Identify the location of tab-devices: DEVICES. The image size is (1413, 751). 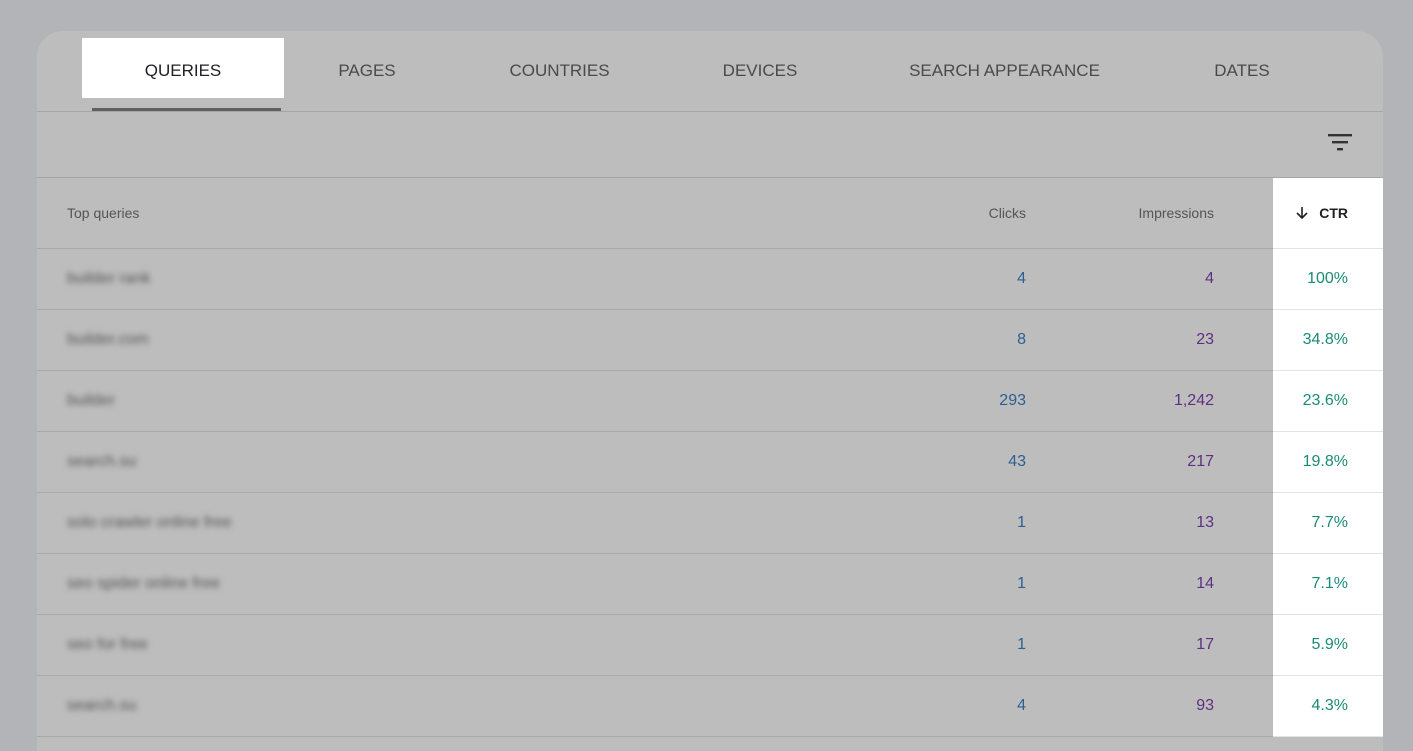
(760, 68).